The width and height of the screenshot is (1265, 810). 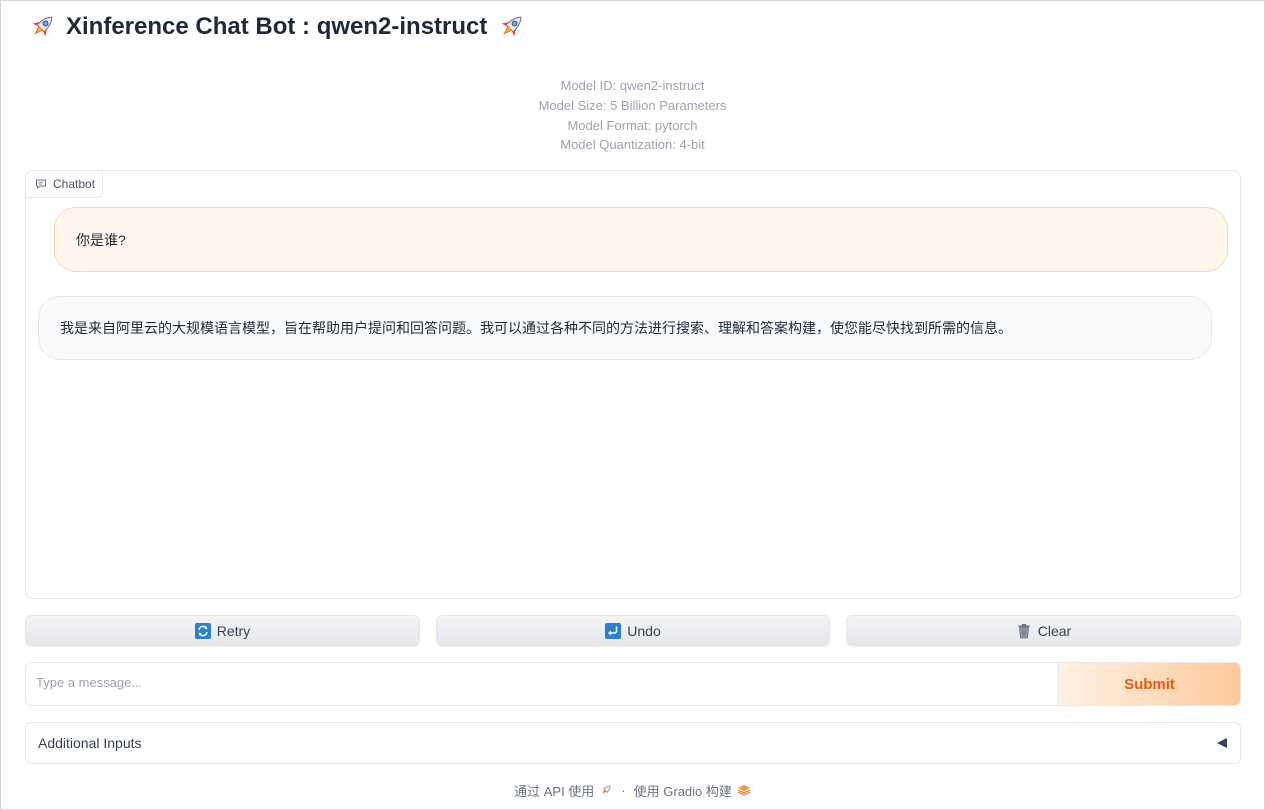 I want to click on retry-label: Retry, so click(x=233, y=630).